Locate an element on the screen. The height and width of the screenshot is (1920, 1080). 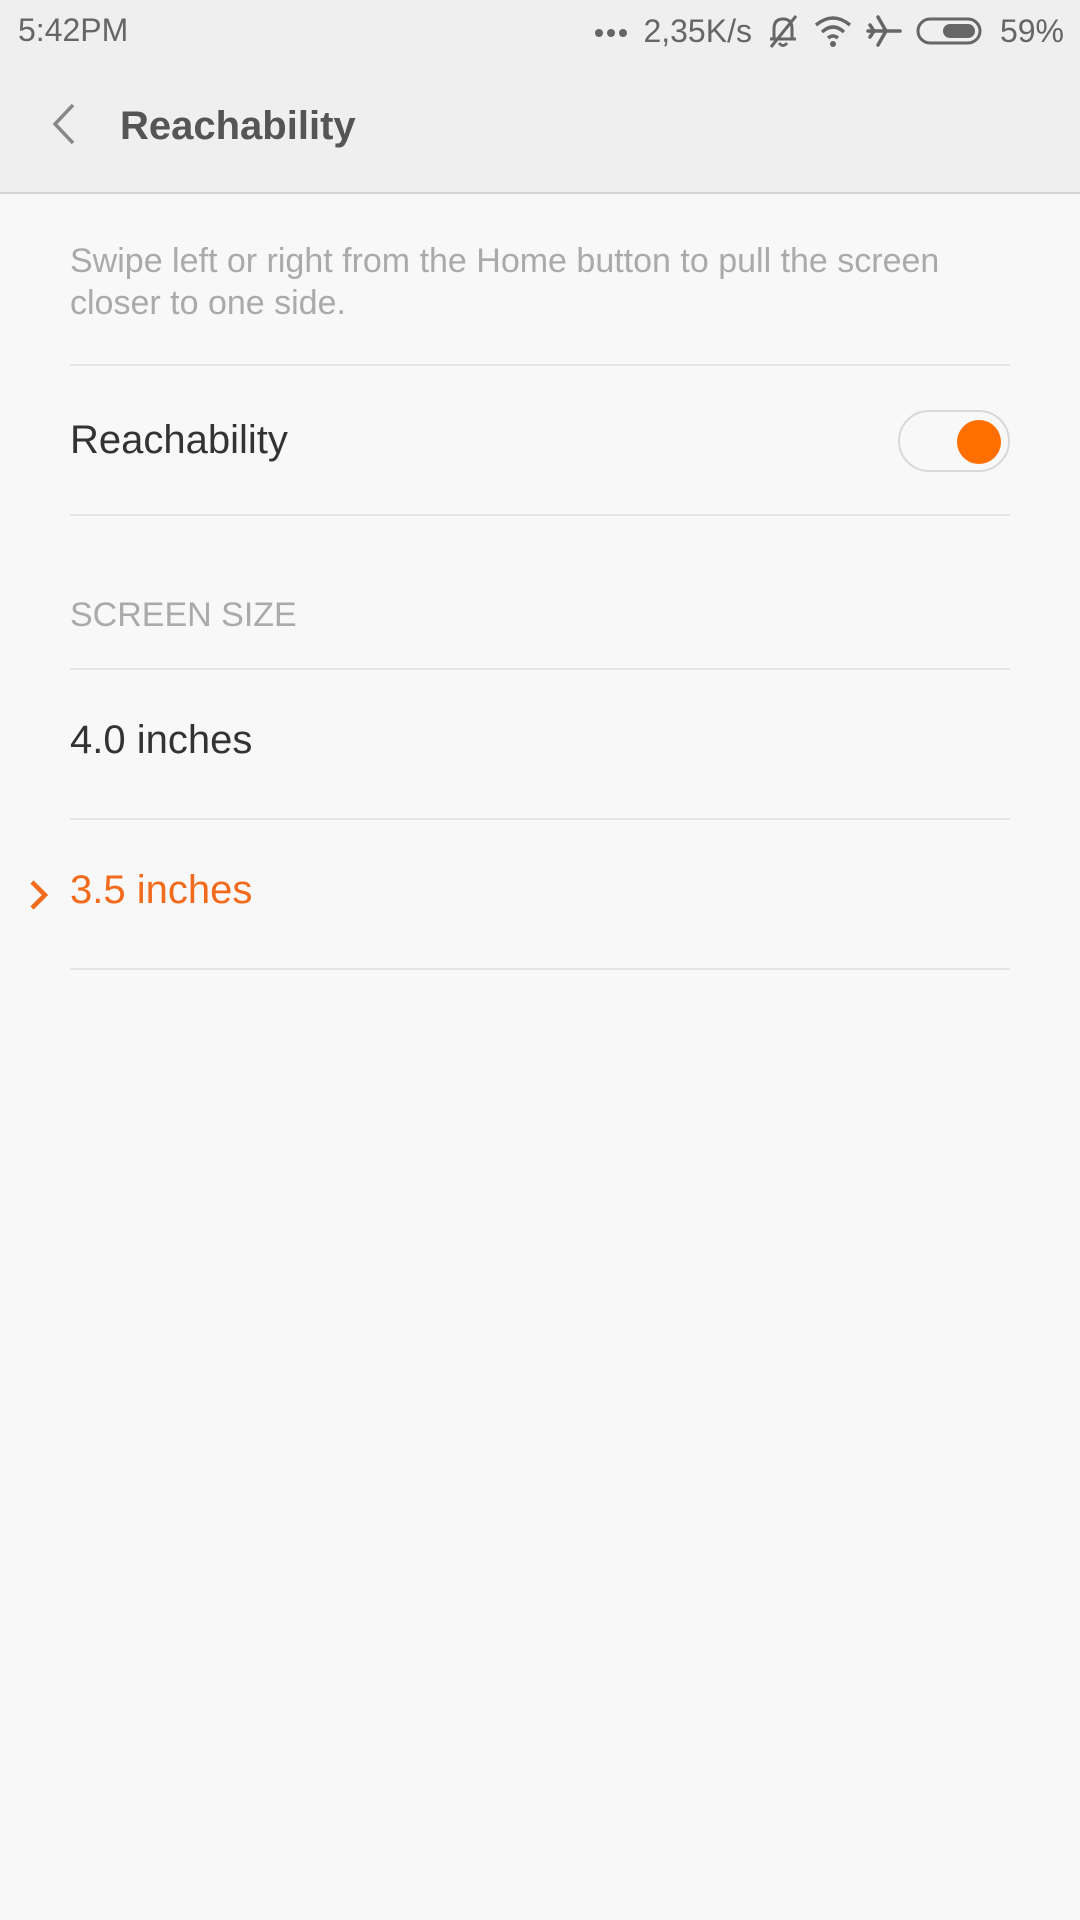
battery-percent: 59% is located at coordinates (1031, 30).